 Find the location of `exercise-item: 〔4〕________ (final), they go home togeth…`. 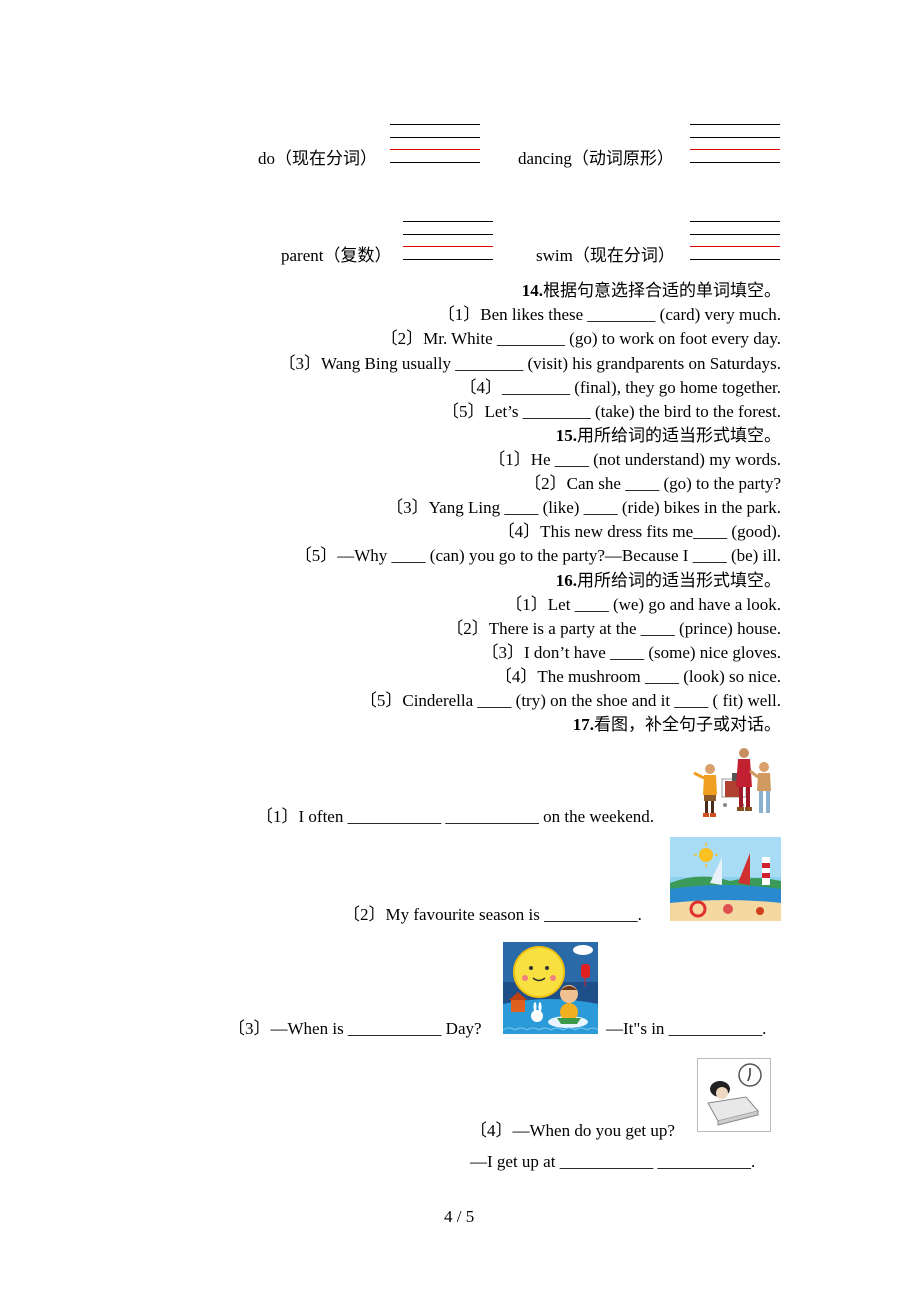

exercise-item: 〔4〕________ (final), they go home togeth… is located at coordinates (620, 387).